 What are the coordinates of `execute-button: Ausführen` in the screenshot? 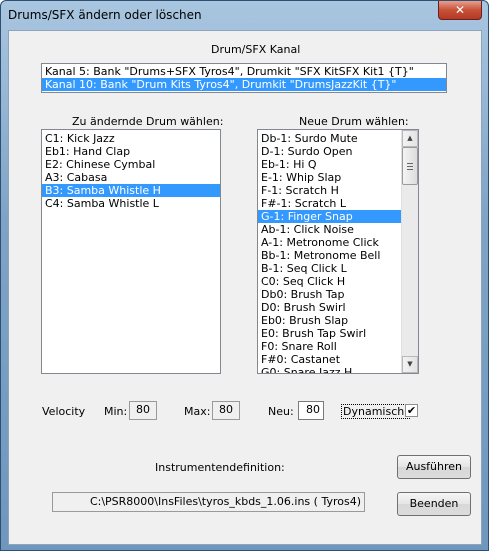 It's located at (434, 467).